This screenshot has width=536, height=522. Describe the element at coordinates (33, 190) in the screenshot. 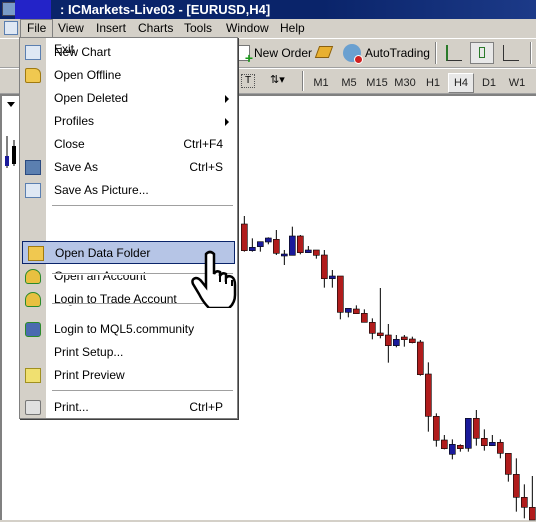

I see `save-picture-icon` at that location.